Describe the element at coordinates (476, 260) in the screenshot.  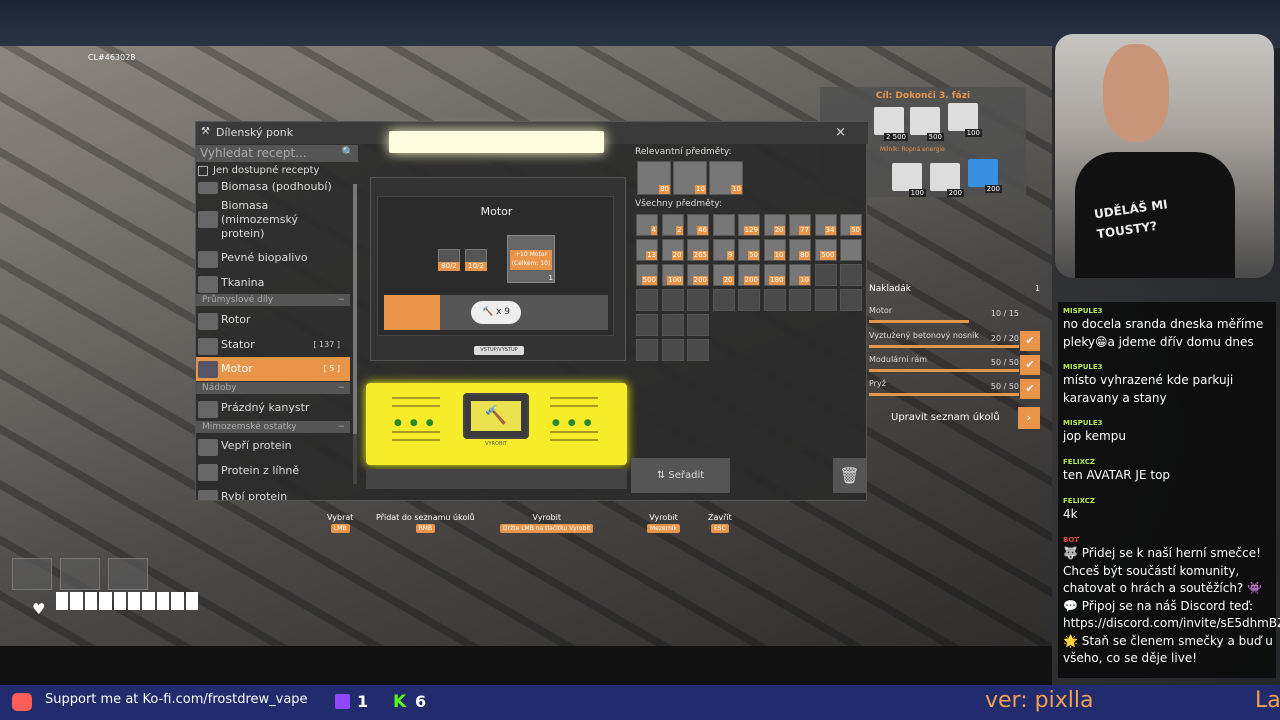
I see `ingredient-slot: 10/2` at that location.